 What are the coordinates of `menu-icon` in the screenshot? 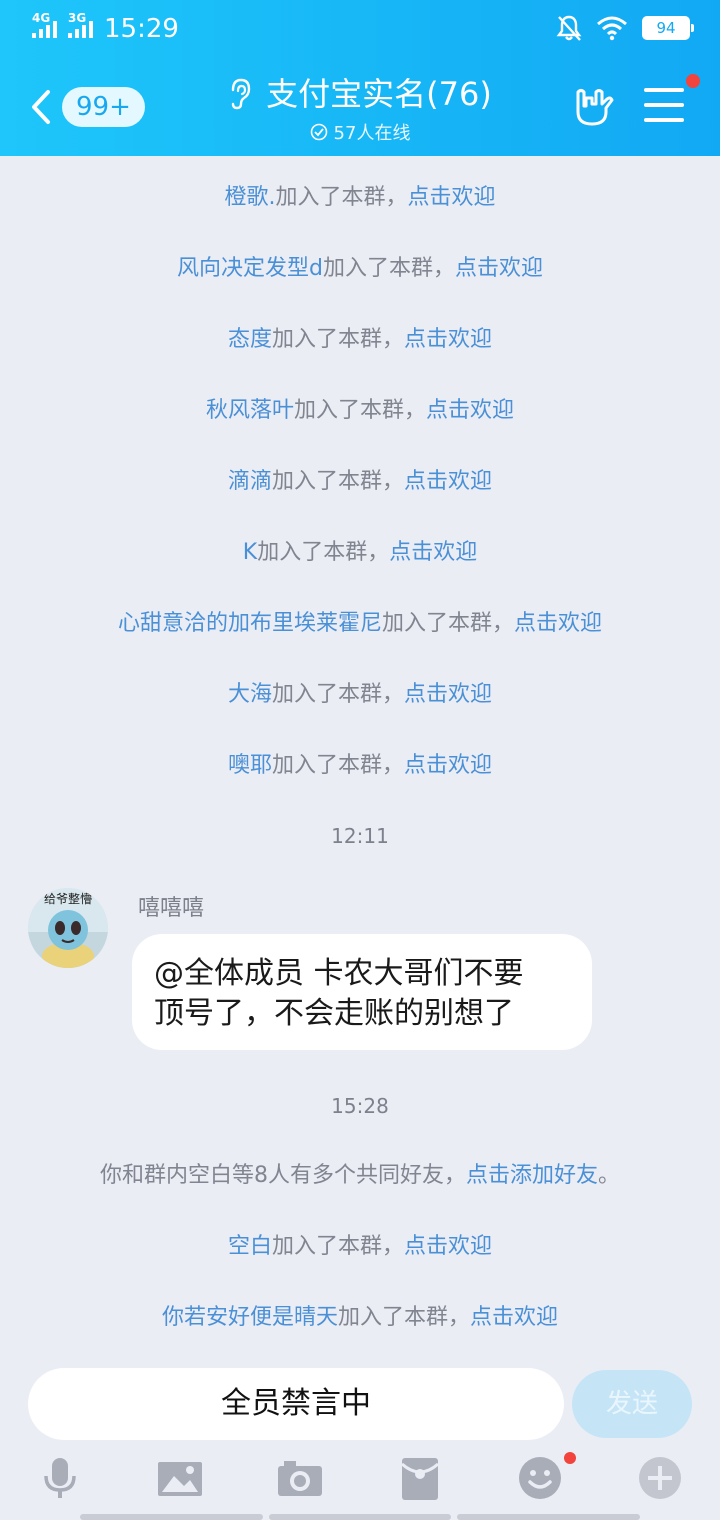 It's located at (664, 104).